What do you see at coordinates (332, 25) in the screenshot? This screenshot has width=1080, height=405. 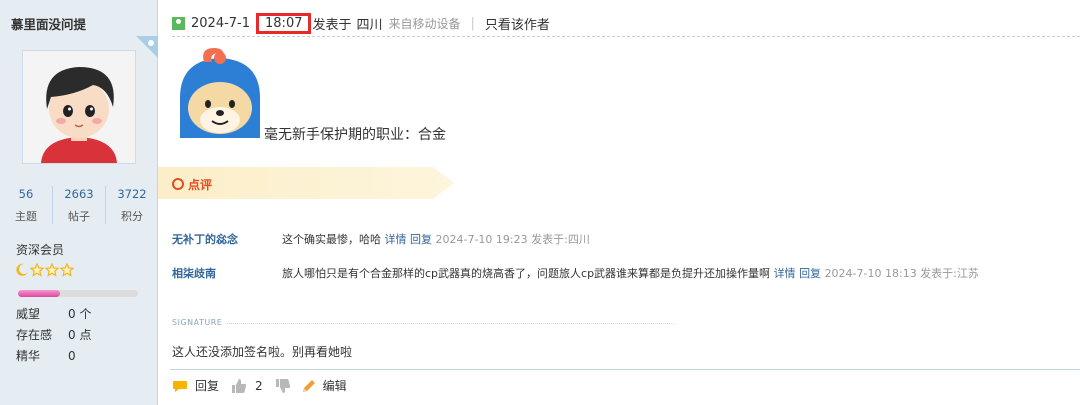 I see `posted-label: 发表于` at bounding box center [332, 25].